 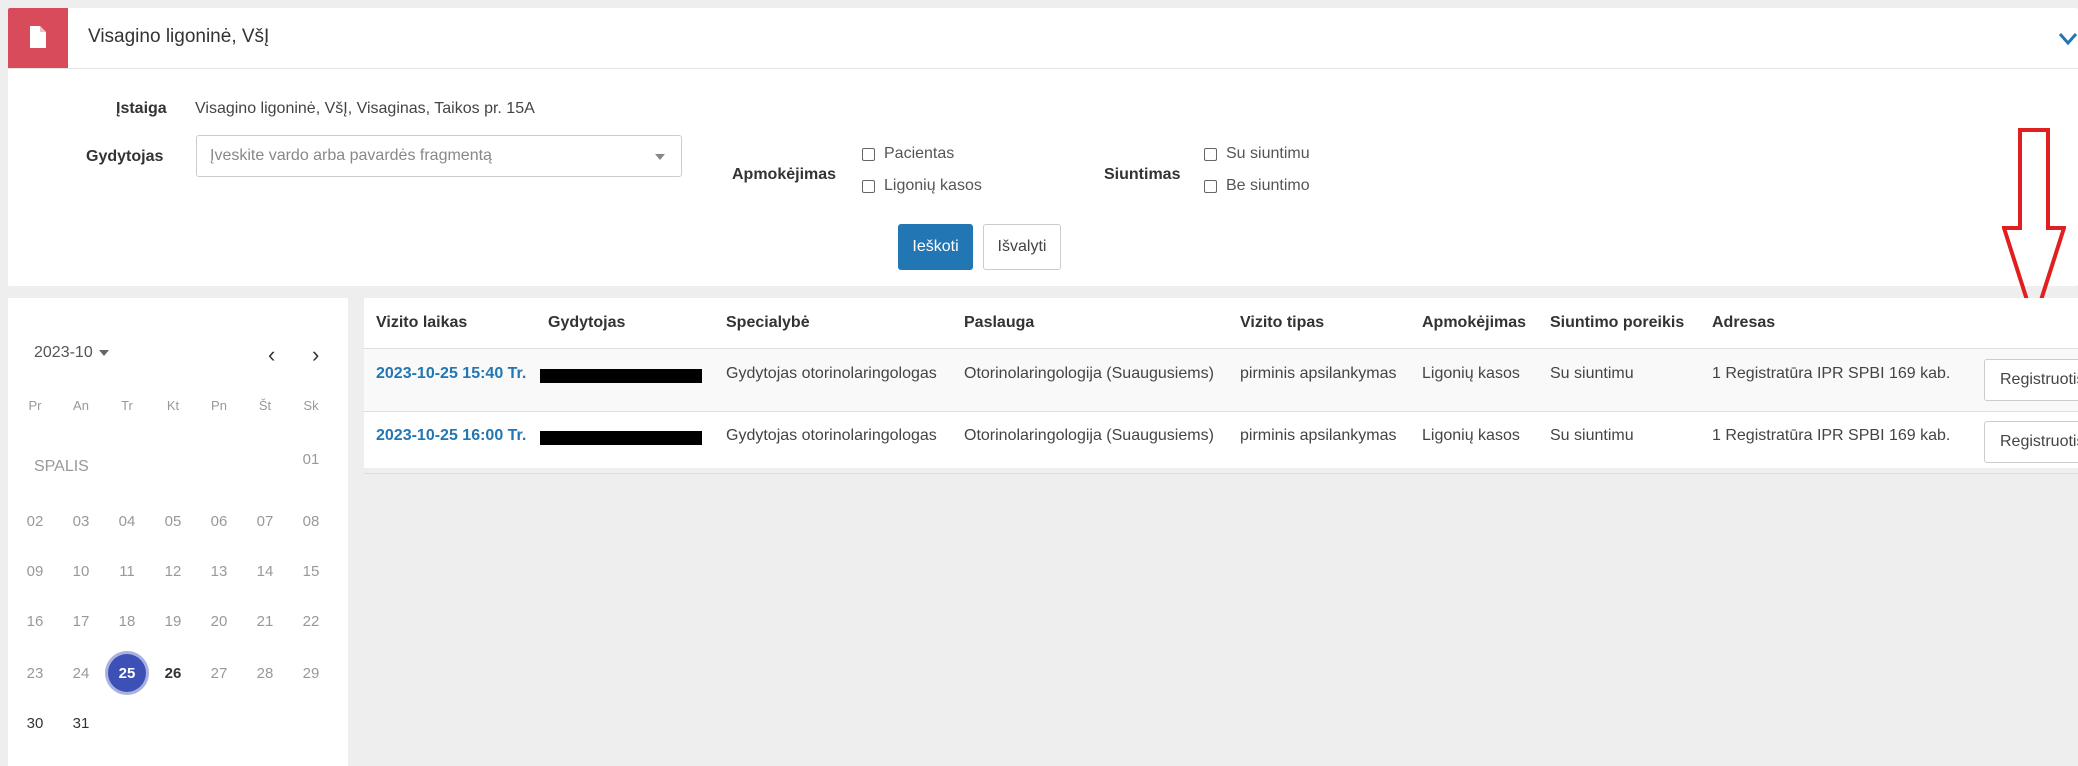 I want to click on calendar-day: 11, so click(x=127, y=571).